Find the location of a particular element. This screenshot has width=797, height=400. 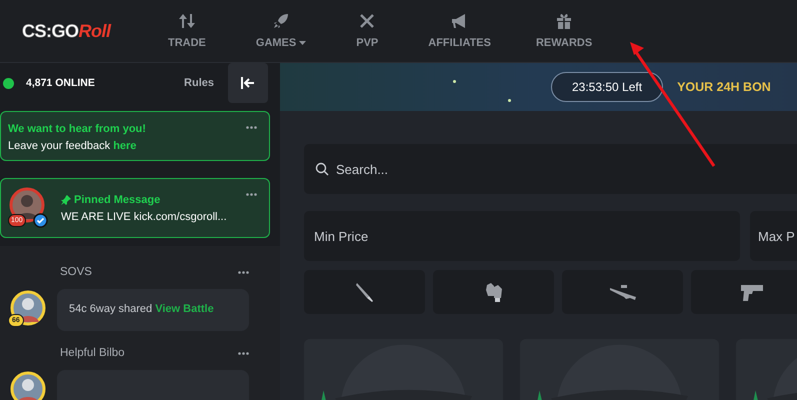

caret-icon is located at coordinates (302, 43).